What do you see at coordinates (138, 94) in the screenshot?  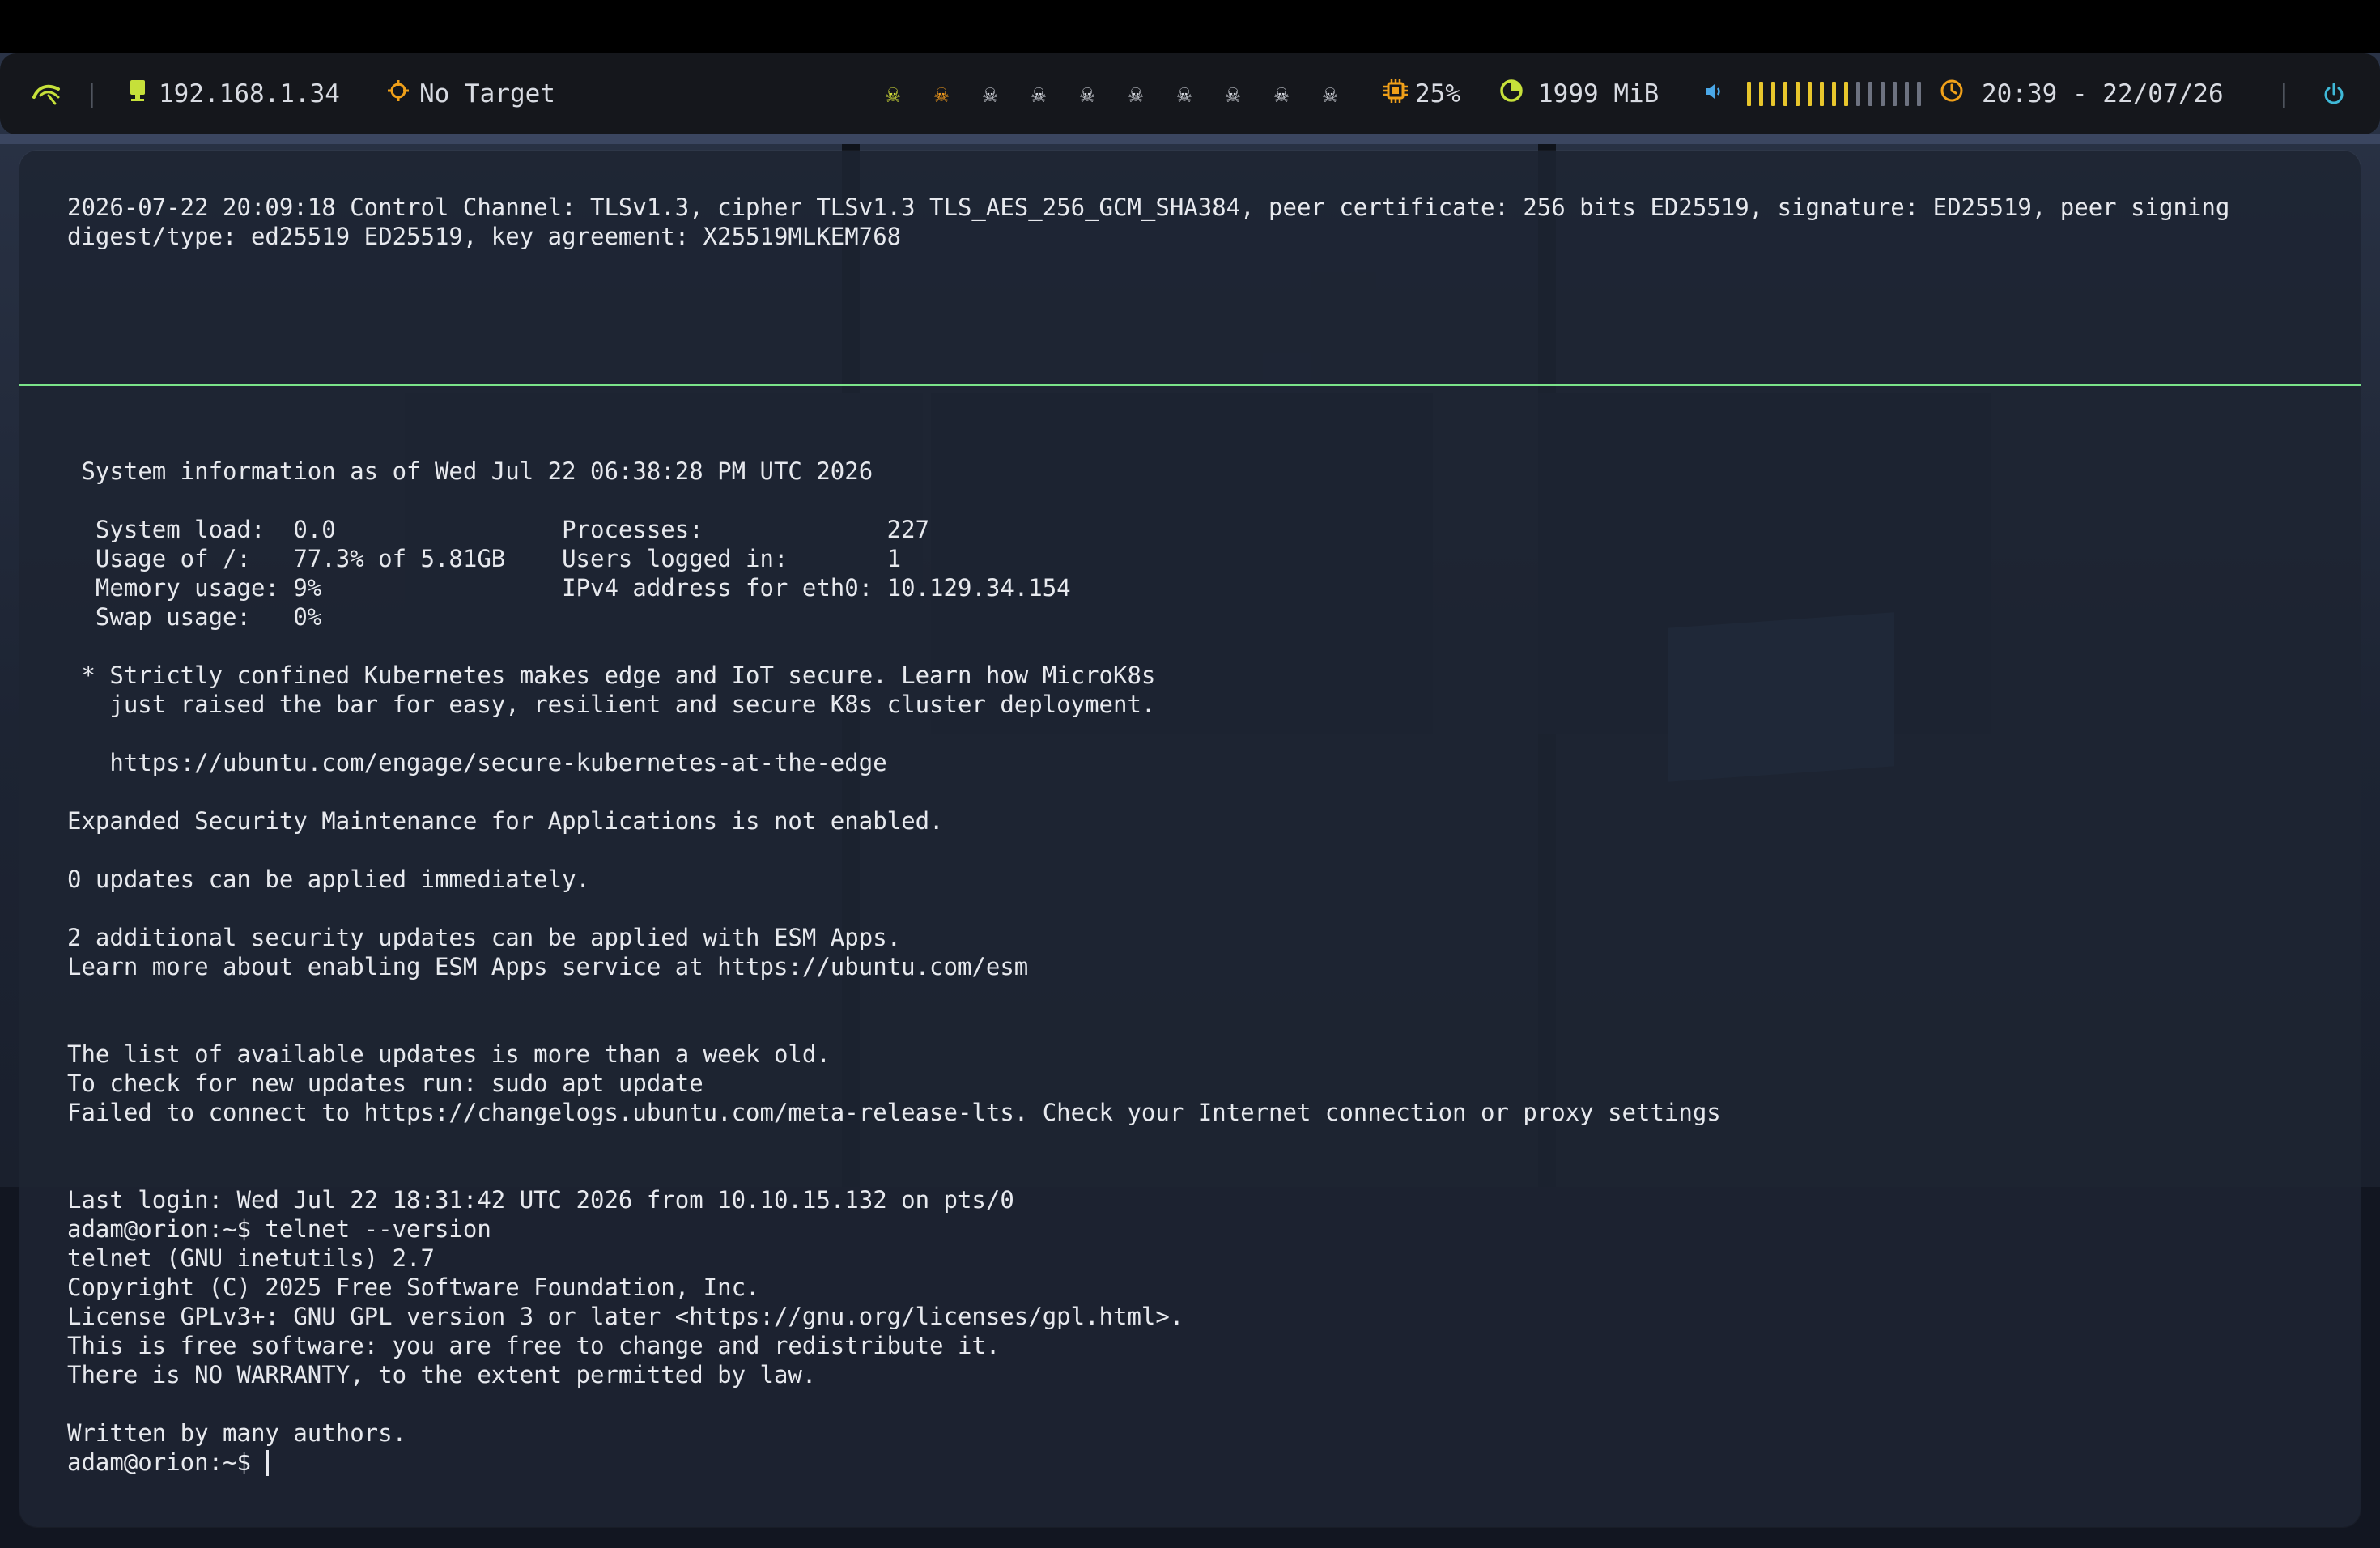 I see `monitor-icon` at bounding box center [138, 94].